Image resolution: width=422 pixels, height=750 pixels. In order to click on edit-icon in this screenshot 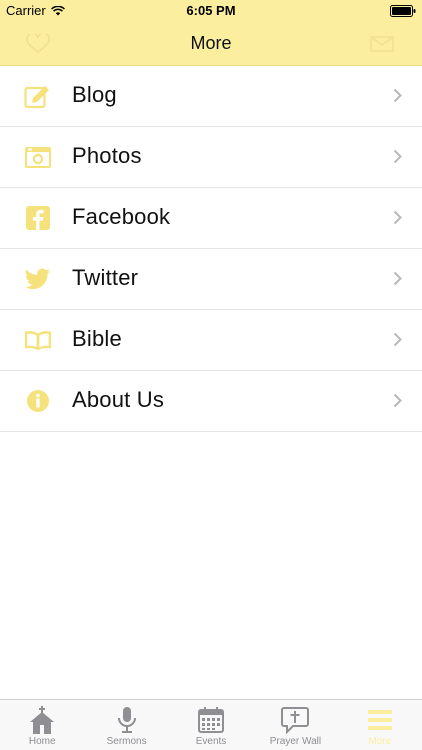, I will do `click(38, 96)`.